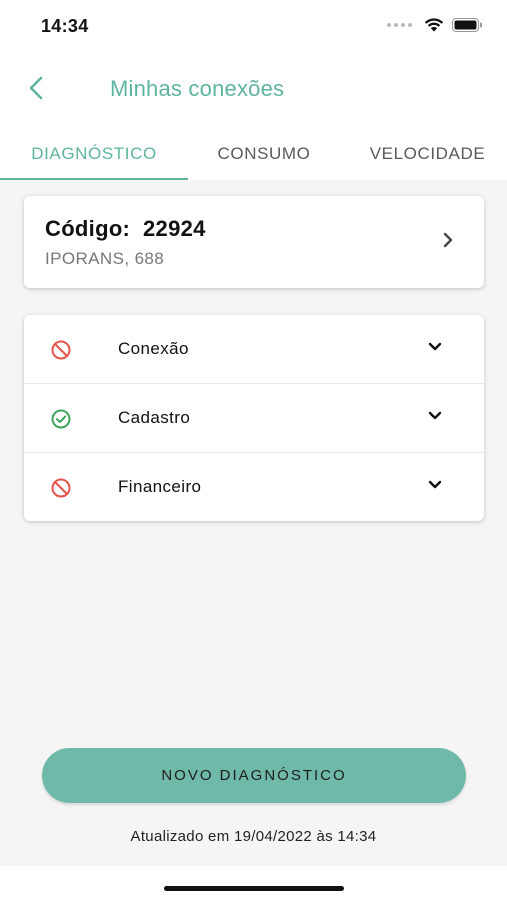 The image size is (507, 900). I want to click on connection-address: IPORANS, 688, so click(105, 258).